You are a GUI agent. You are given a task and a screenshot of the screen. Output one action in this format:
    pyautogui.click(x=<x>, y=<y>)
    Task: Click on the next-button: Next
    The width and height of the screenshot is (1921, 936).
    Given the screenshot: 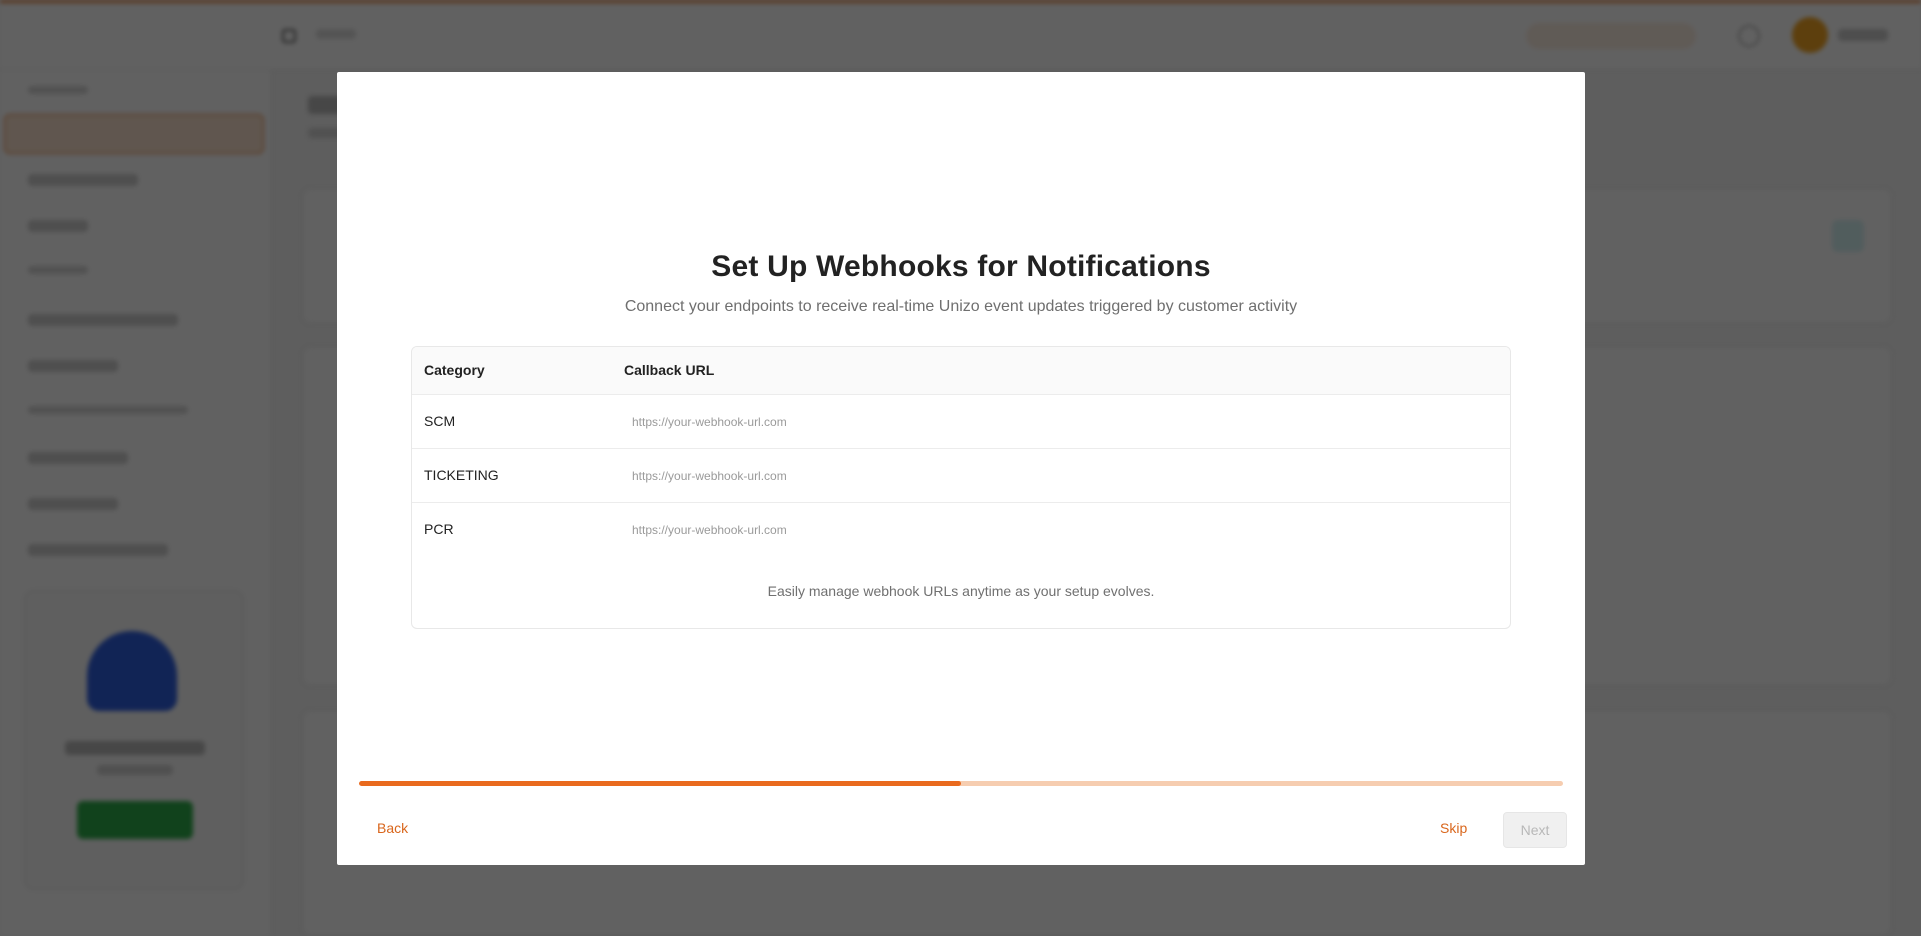 What is the action you would take?
    pyautogui.click(x=1535, y=830)
    